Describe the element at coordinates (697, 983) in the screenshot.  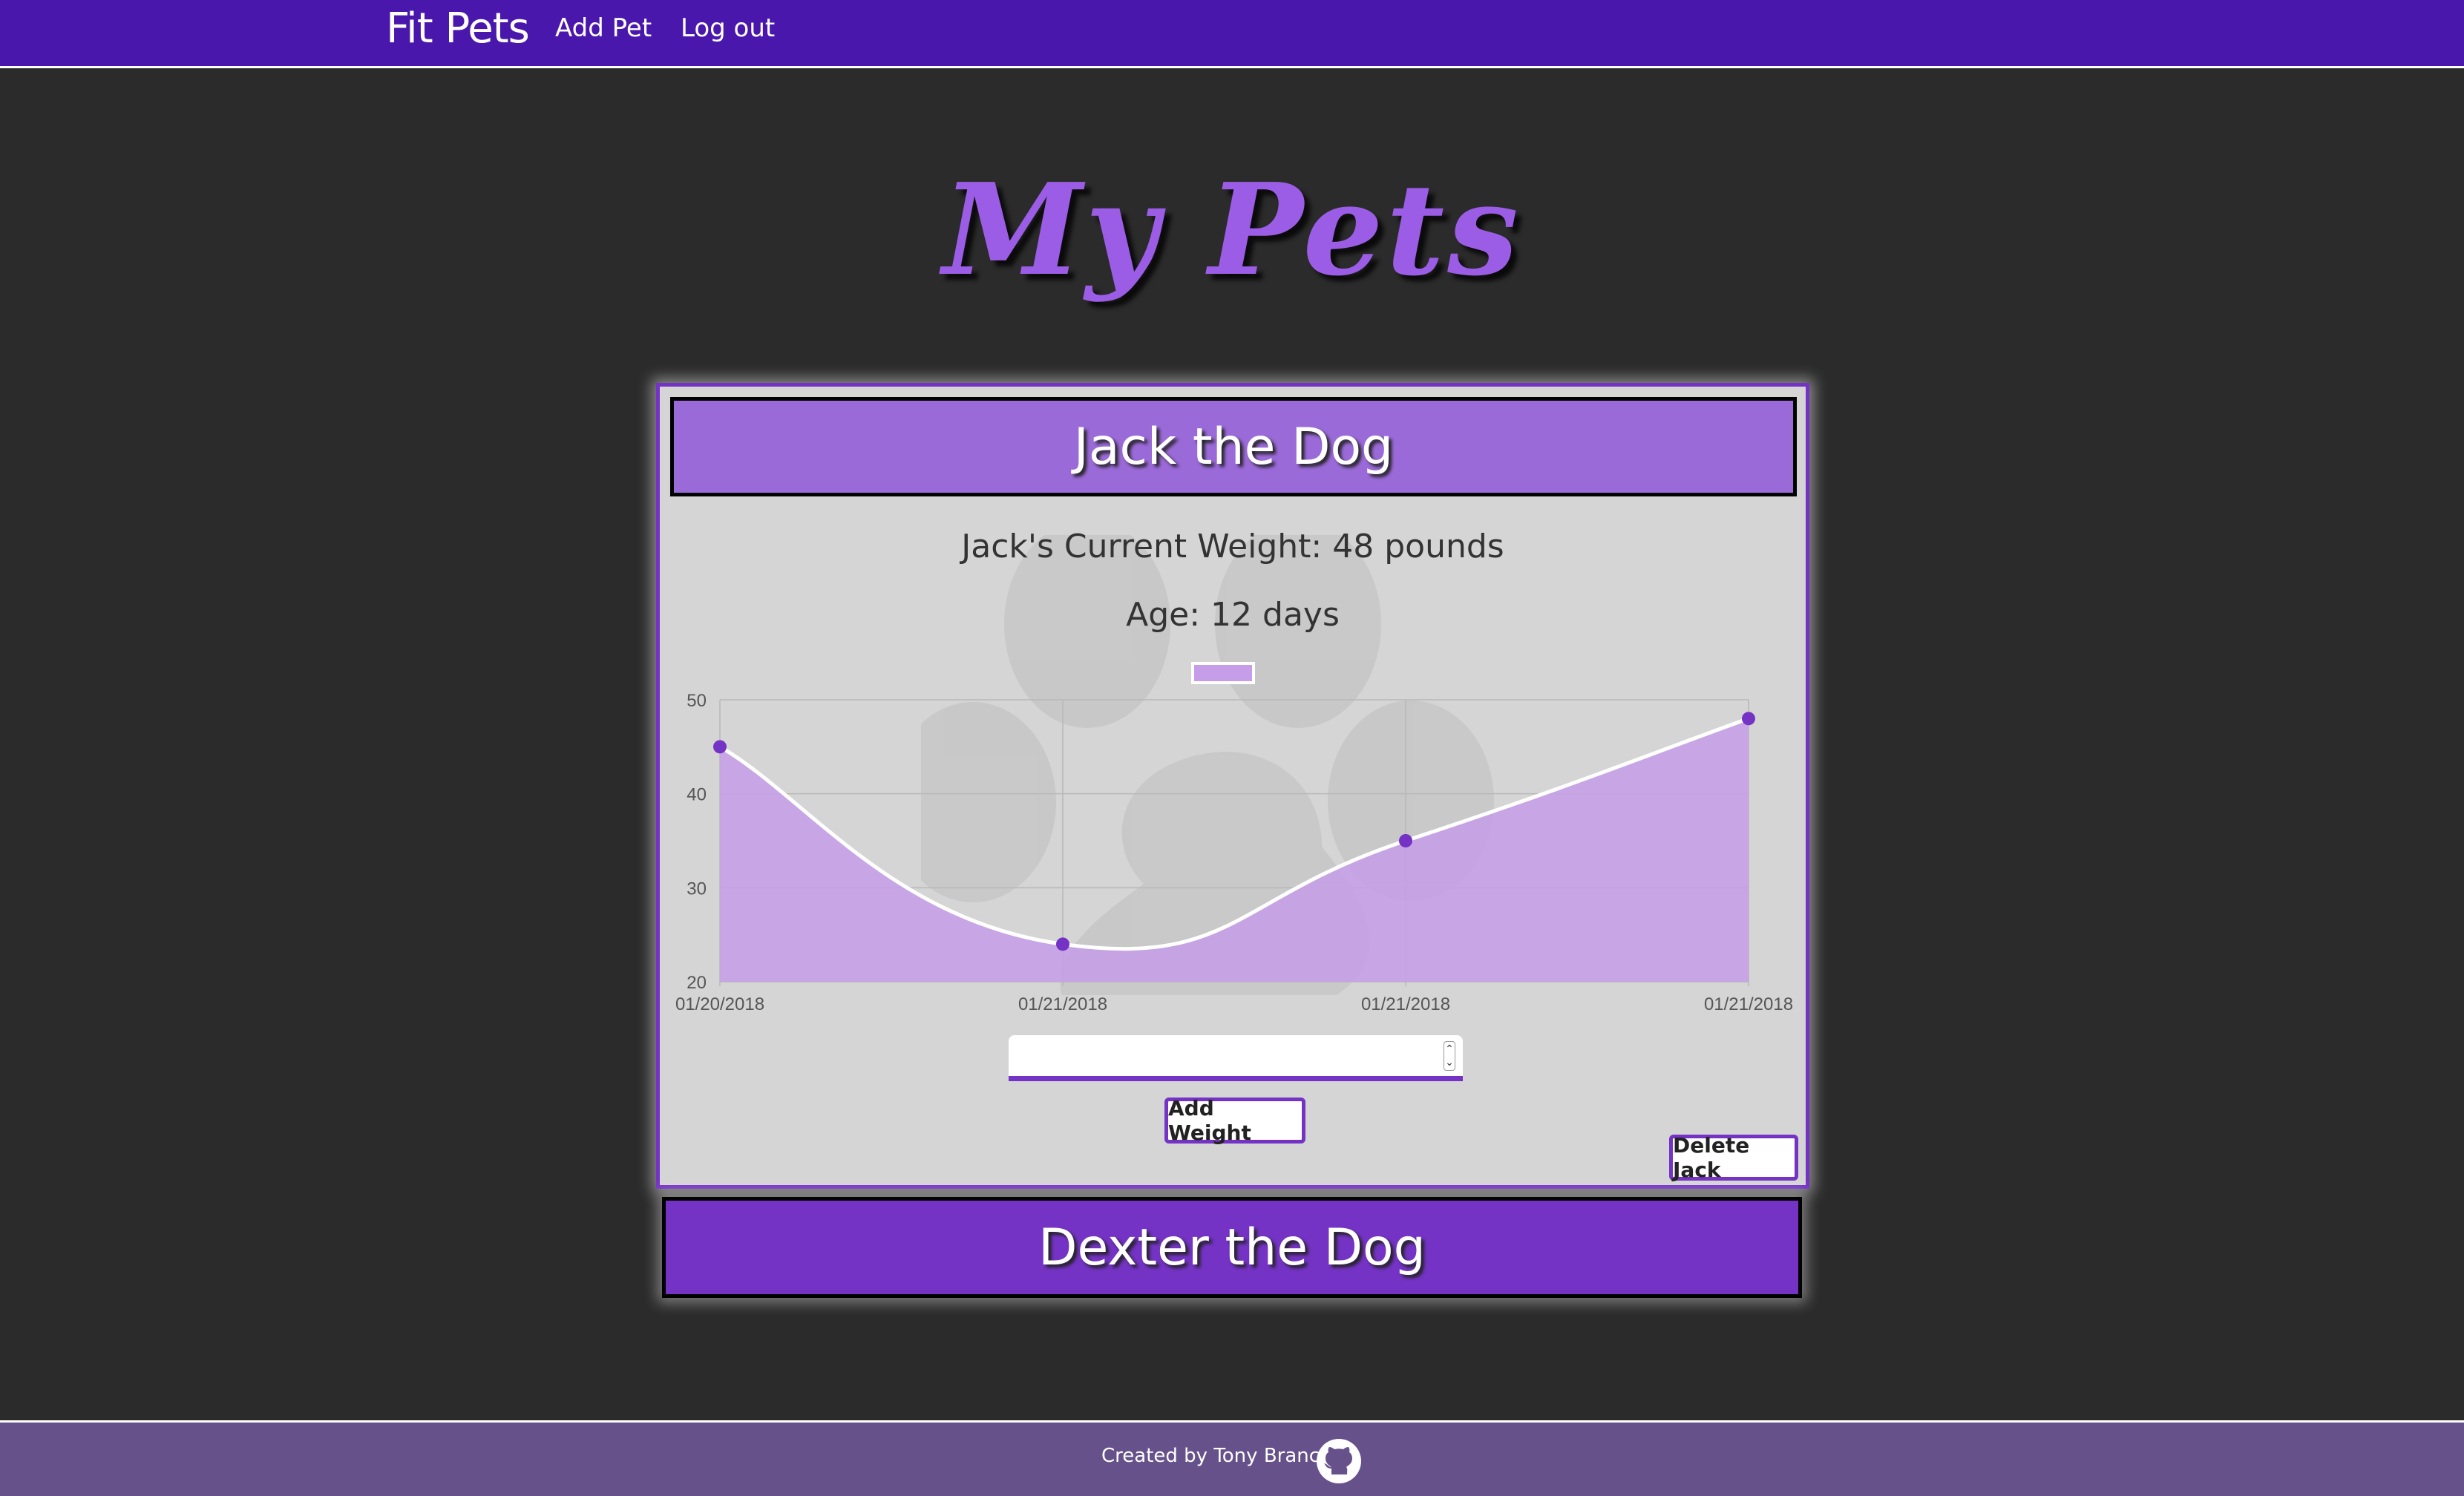
I see `chart-y-tick-label: 20` at that location.